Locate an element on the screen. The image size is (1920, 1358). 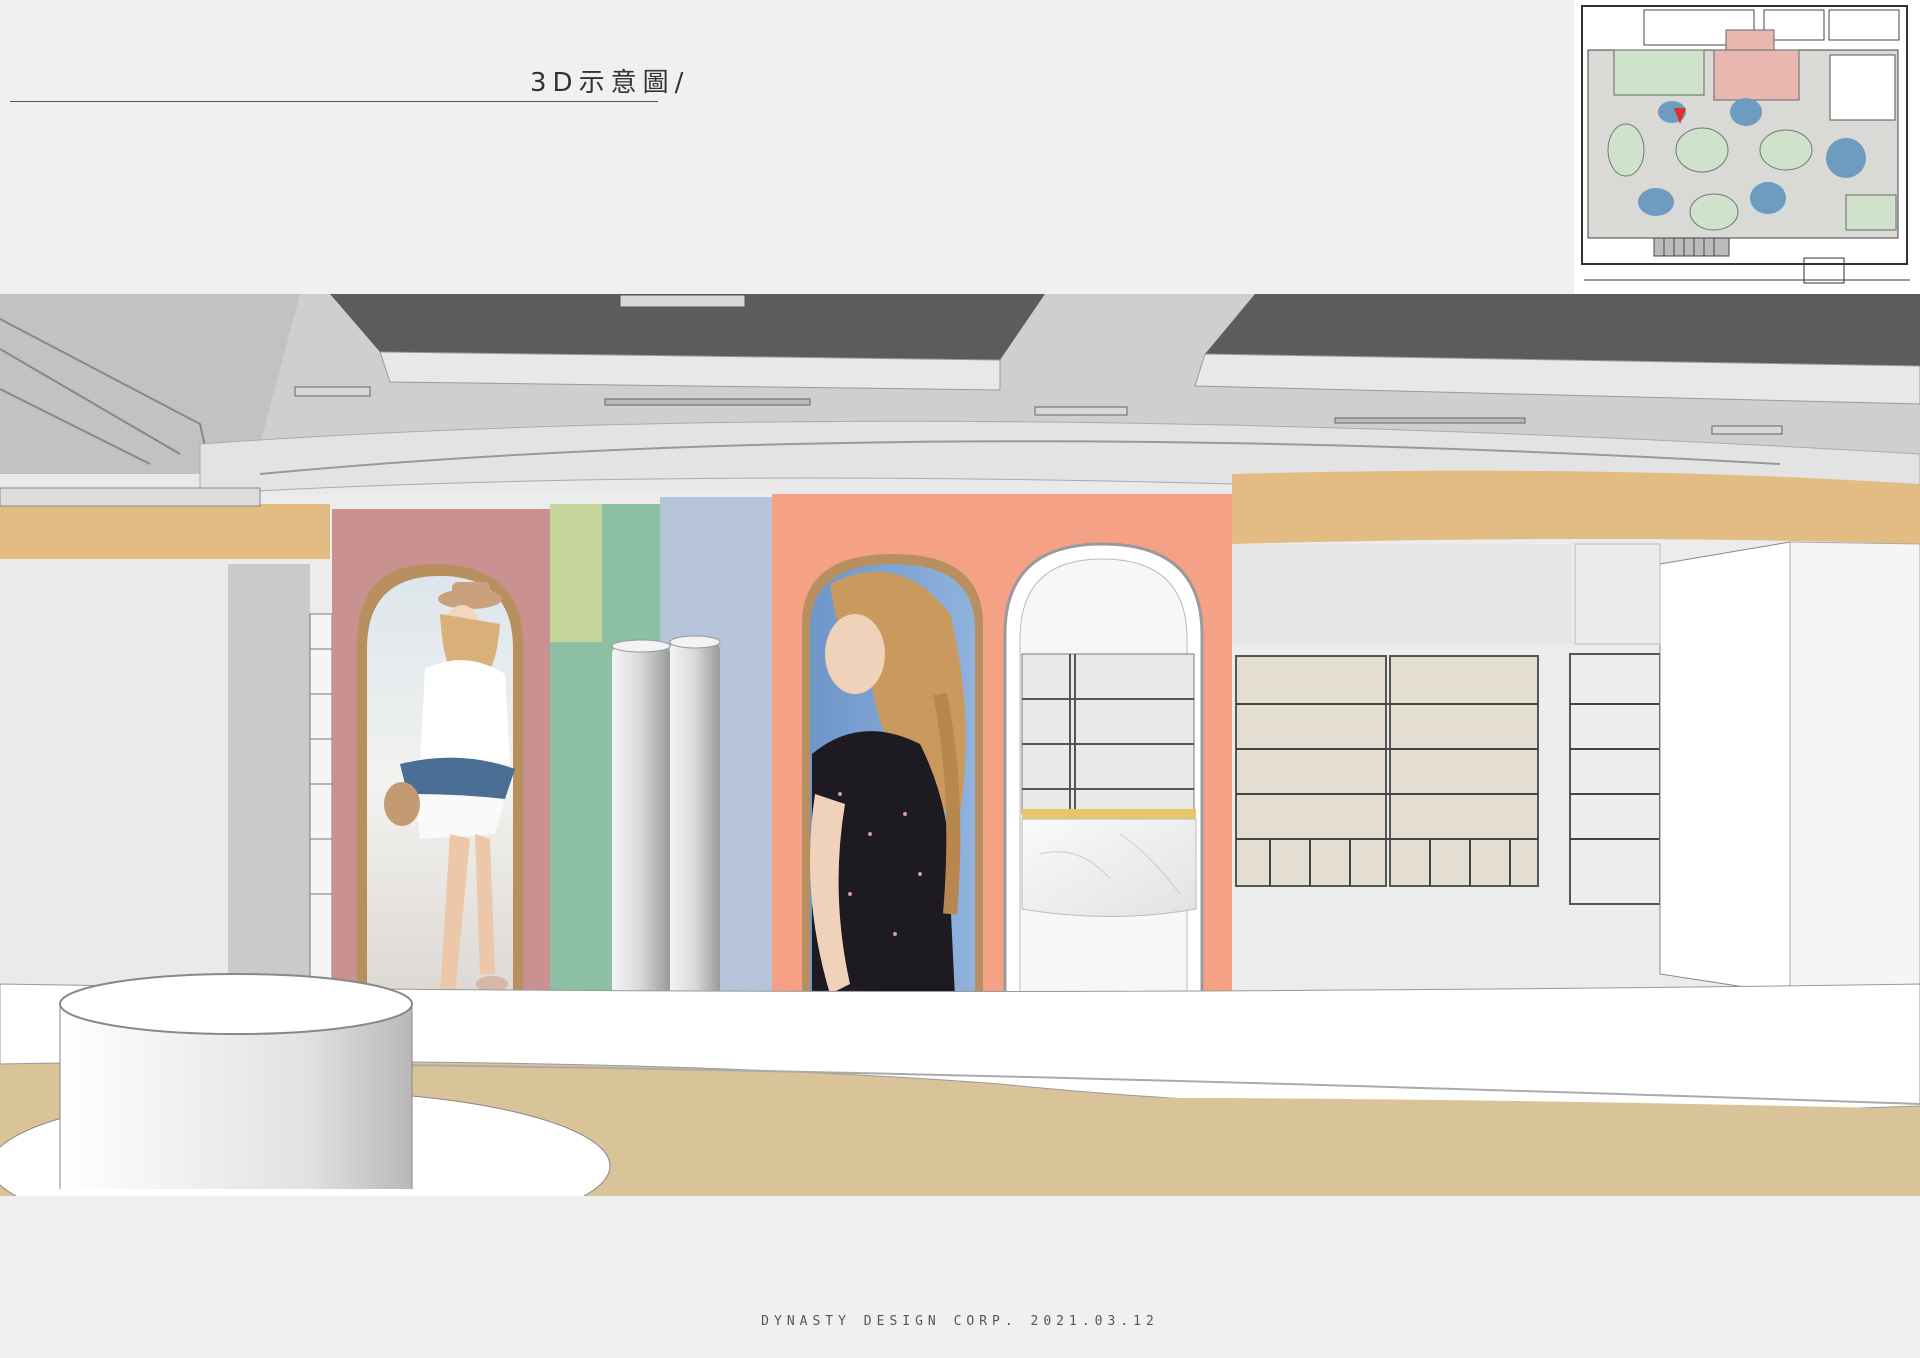
title-underline is located at coordinates (334, 101).